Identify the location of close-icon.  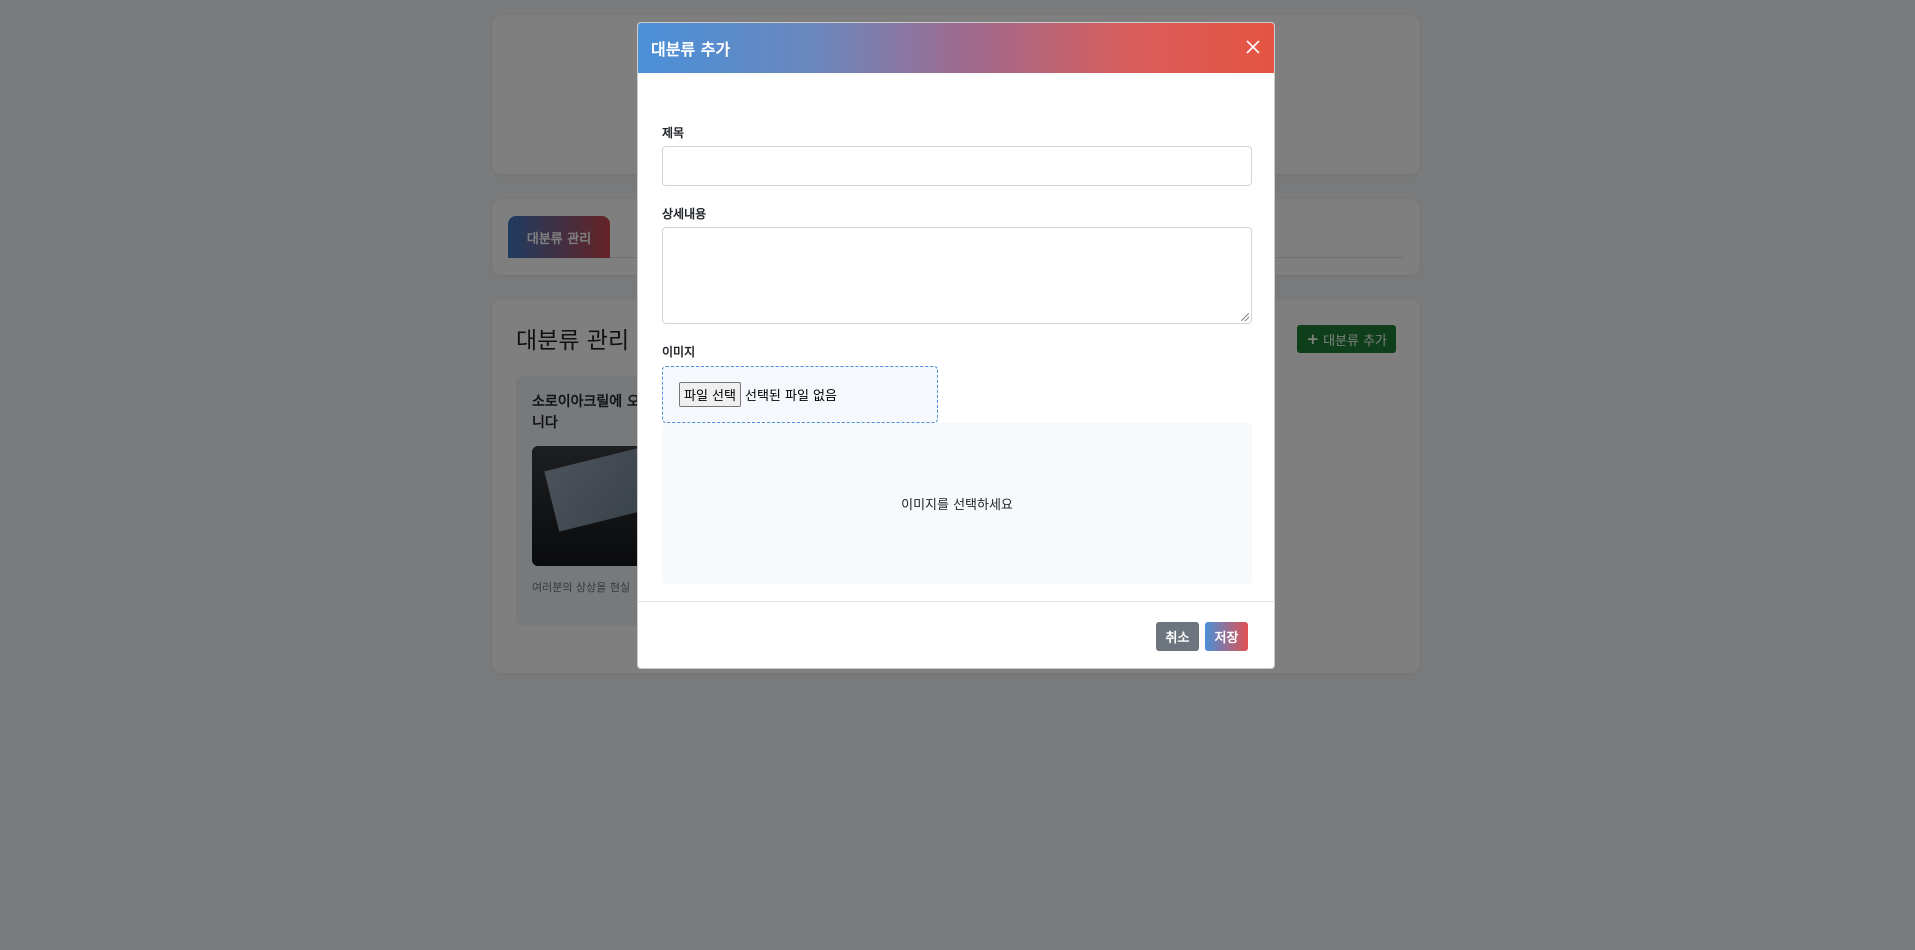
(1253, 47).